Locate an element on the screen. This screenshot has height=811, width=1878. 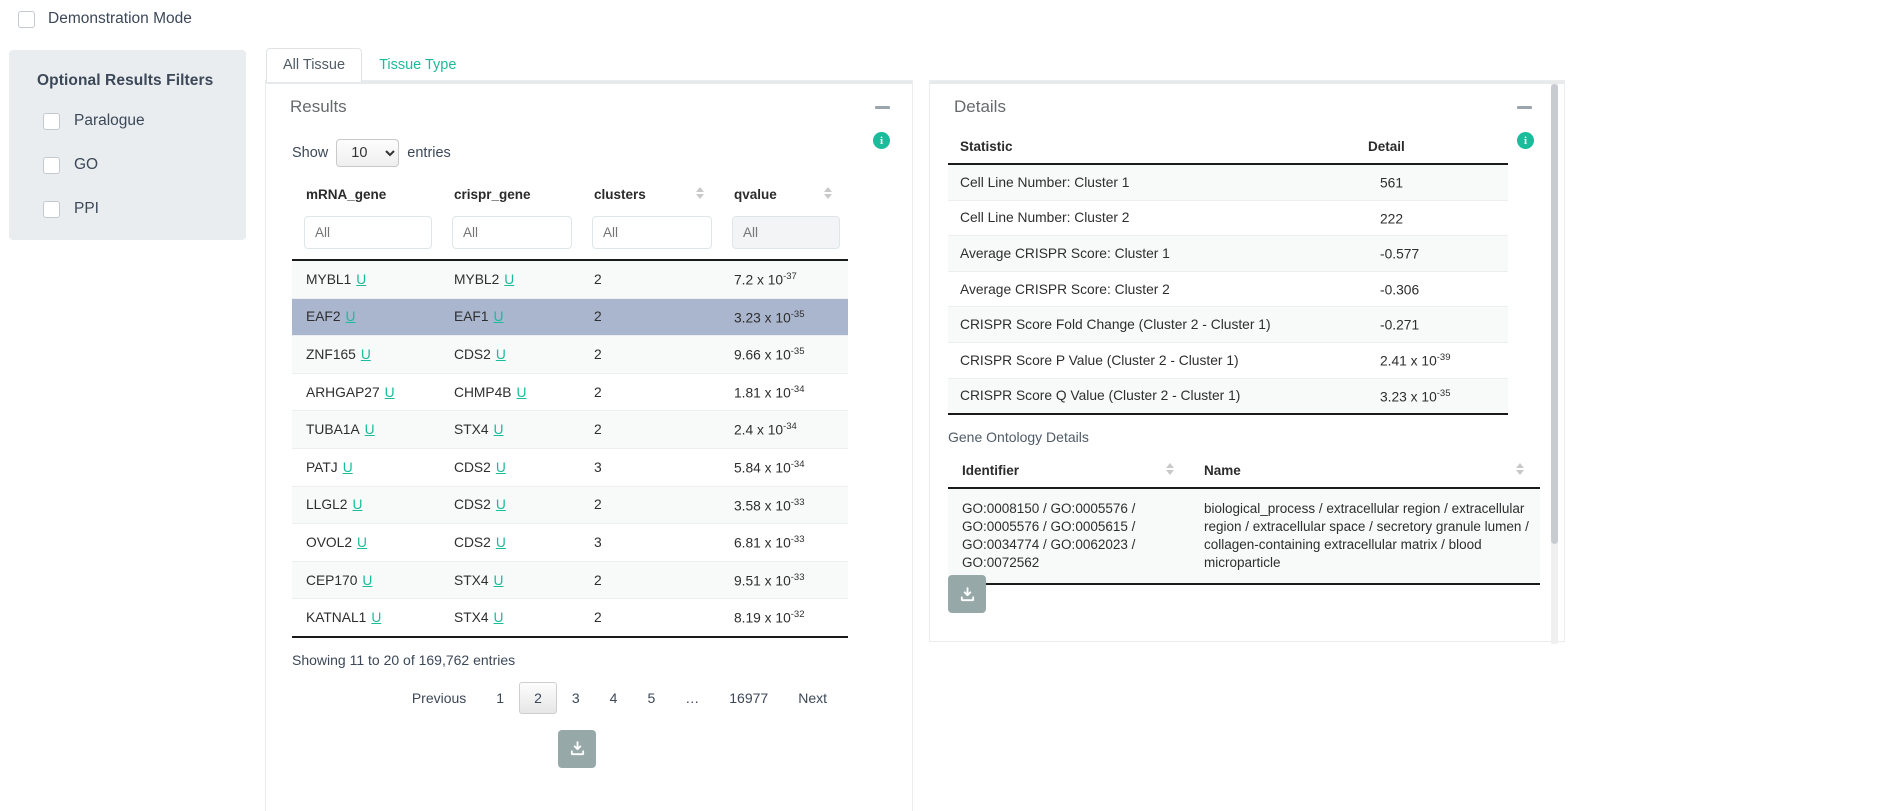
filters-panel-title: Optional Results Filters is located at coordinates (125, 80).